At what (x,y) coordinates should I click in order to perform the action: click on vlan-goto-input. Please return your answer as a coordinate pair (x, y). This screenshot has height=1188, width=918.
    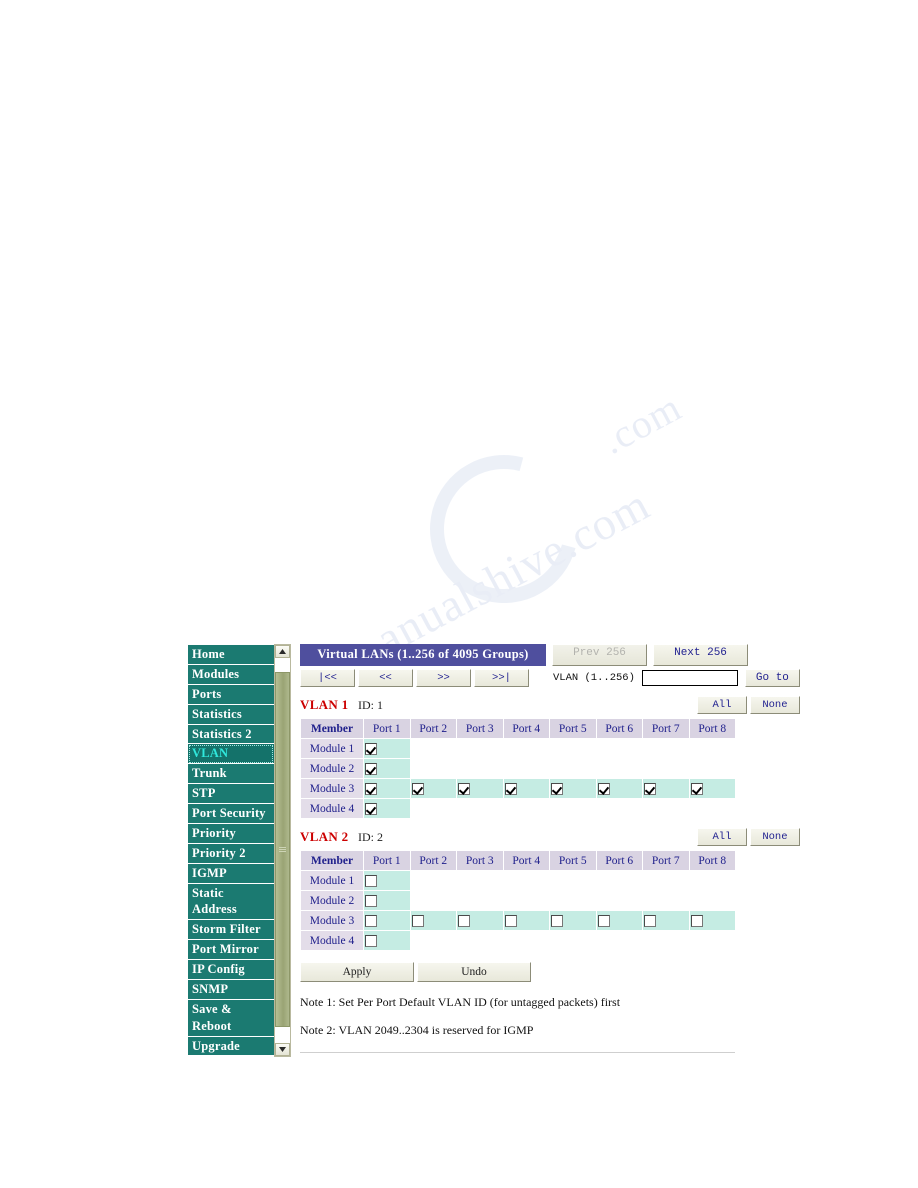
    Looking at the image, I should click on (689, 678).